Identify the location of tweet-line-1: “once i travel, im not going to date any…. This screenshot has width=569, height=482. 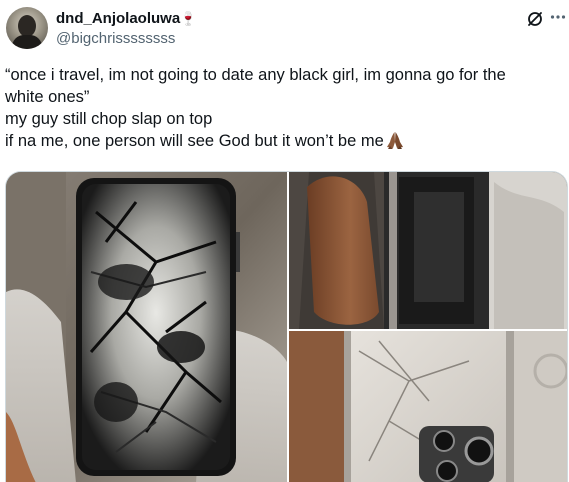
(255, 75).